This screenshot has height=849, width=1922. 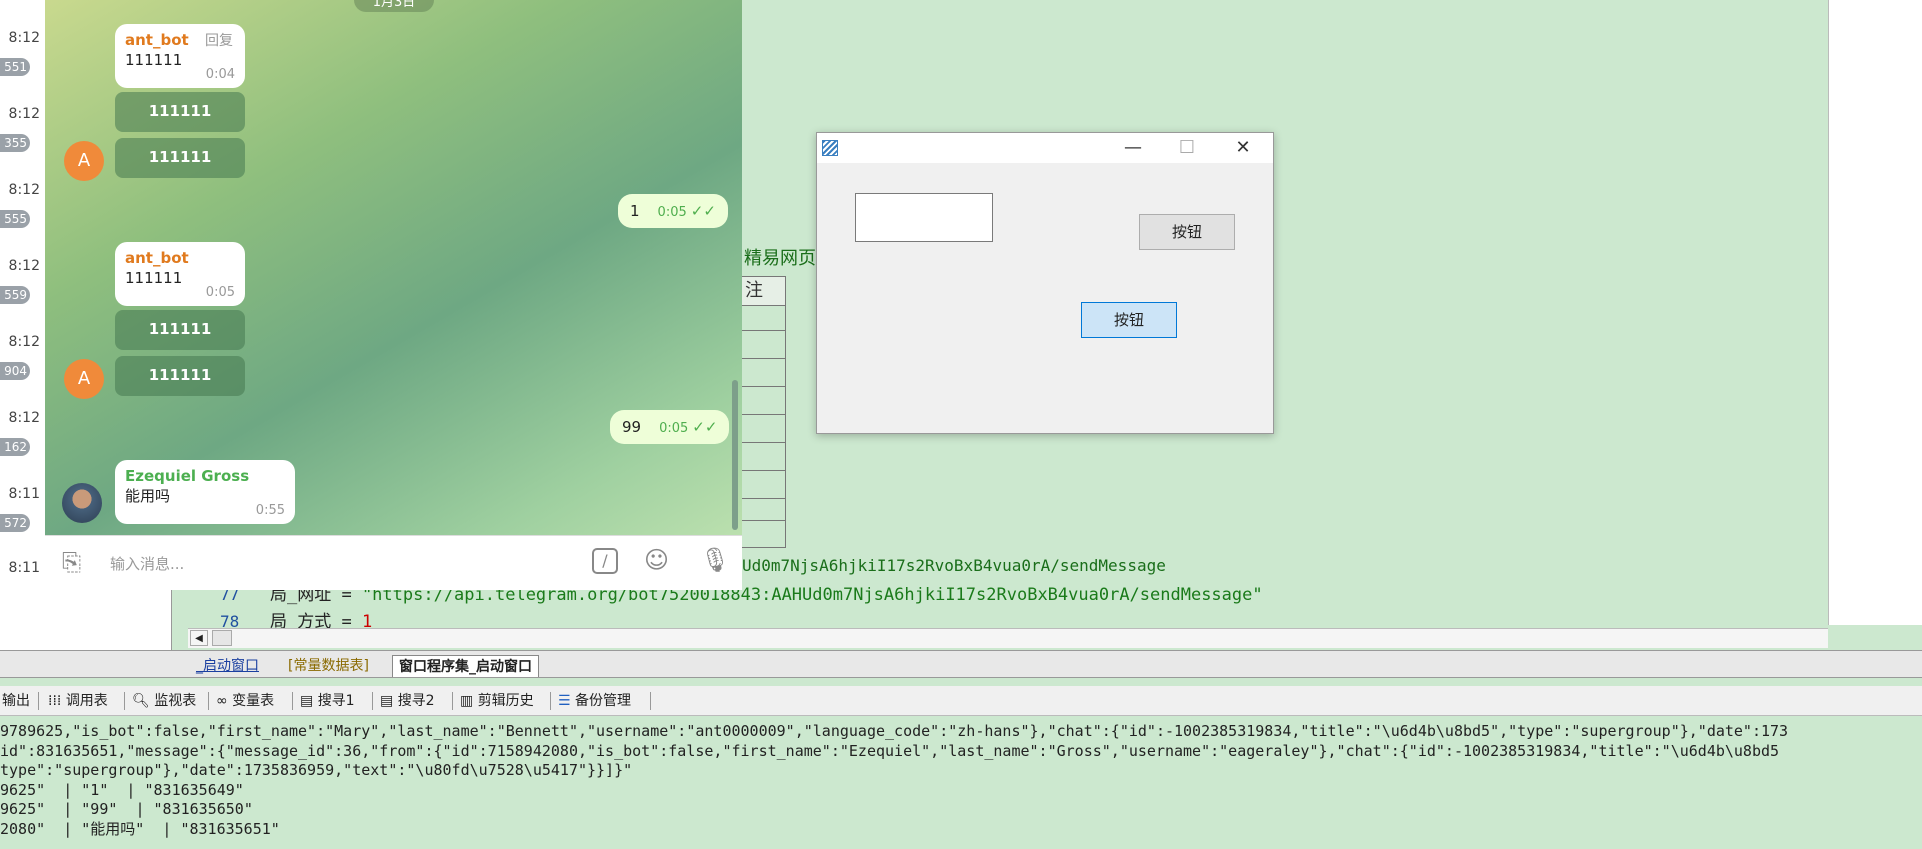 I want to click on web-label: 精易网页, so click(x=780, y=258).